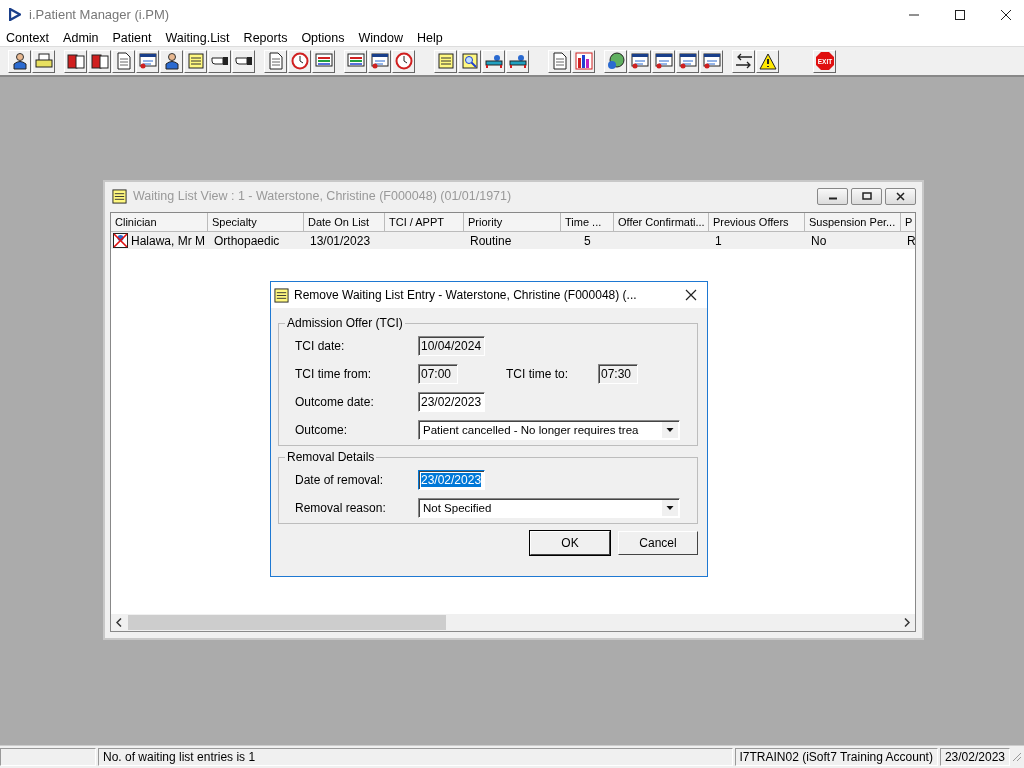 This screenshot has width=1024, height=768. What do you see at coordinates (43, 61) in the screenshot?
I see `printer-icon` at bounding box center [43, 61].